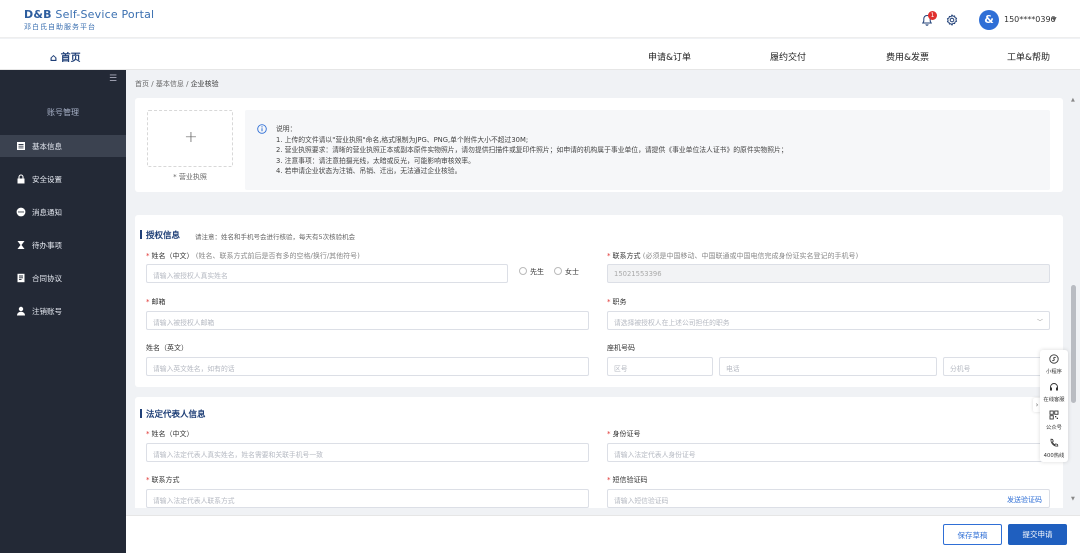 This screenshot has height=553, width=1080. Describe the element at coordinates (540, 54) in the screenshot. I see `main-nav: ⌂ 首页 申请&订单 履约交付 费用&发票 工单&帮助` at that location.